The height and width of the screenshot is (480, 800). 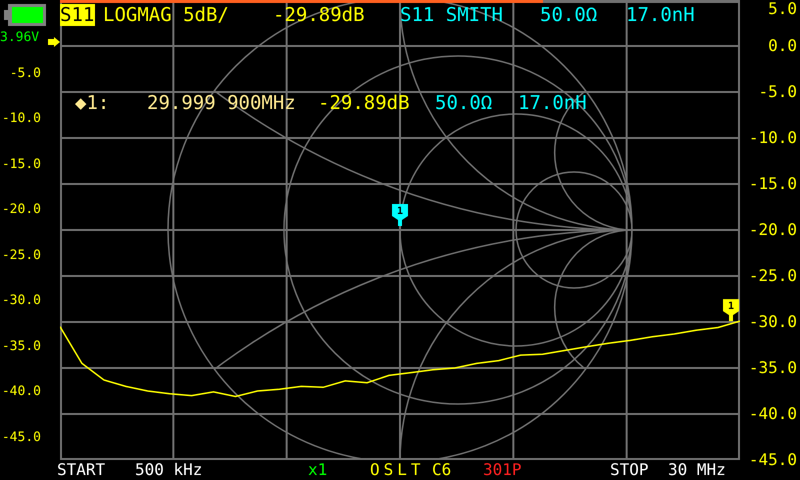 What do you see at coordinates (782, 9) in the screenshot?
I see `axis-label: 5.0` at bounding box center [782, 9].